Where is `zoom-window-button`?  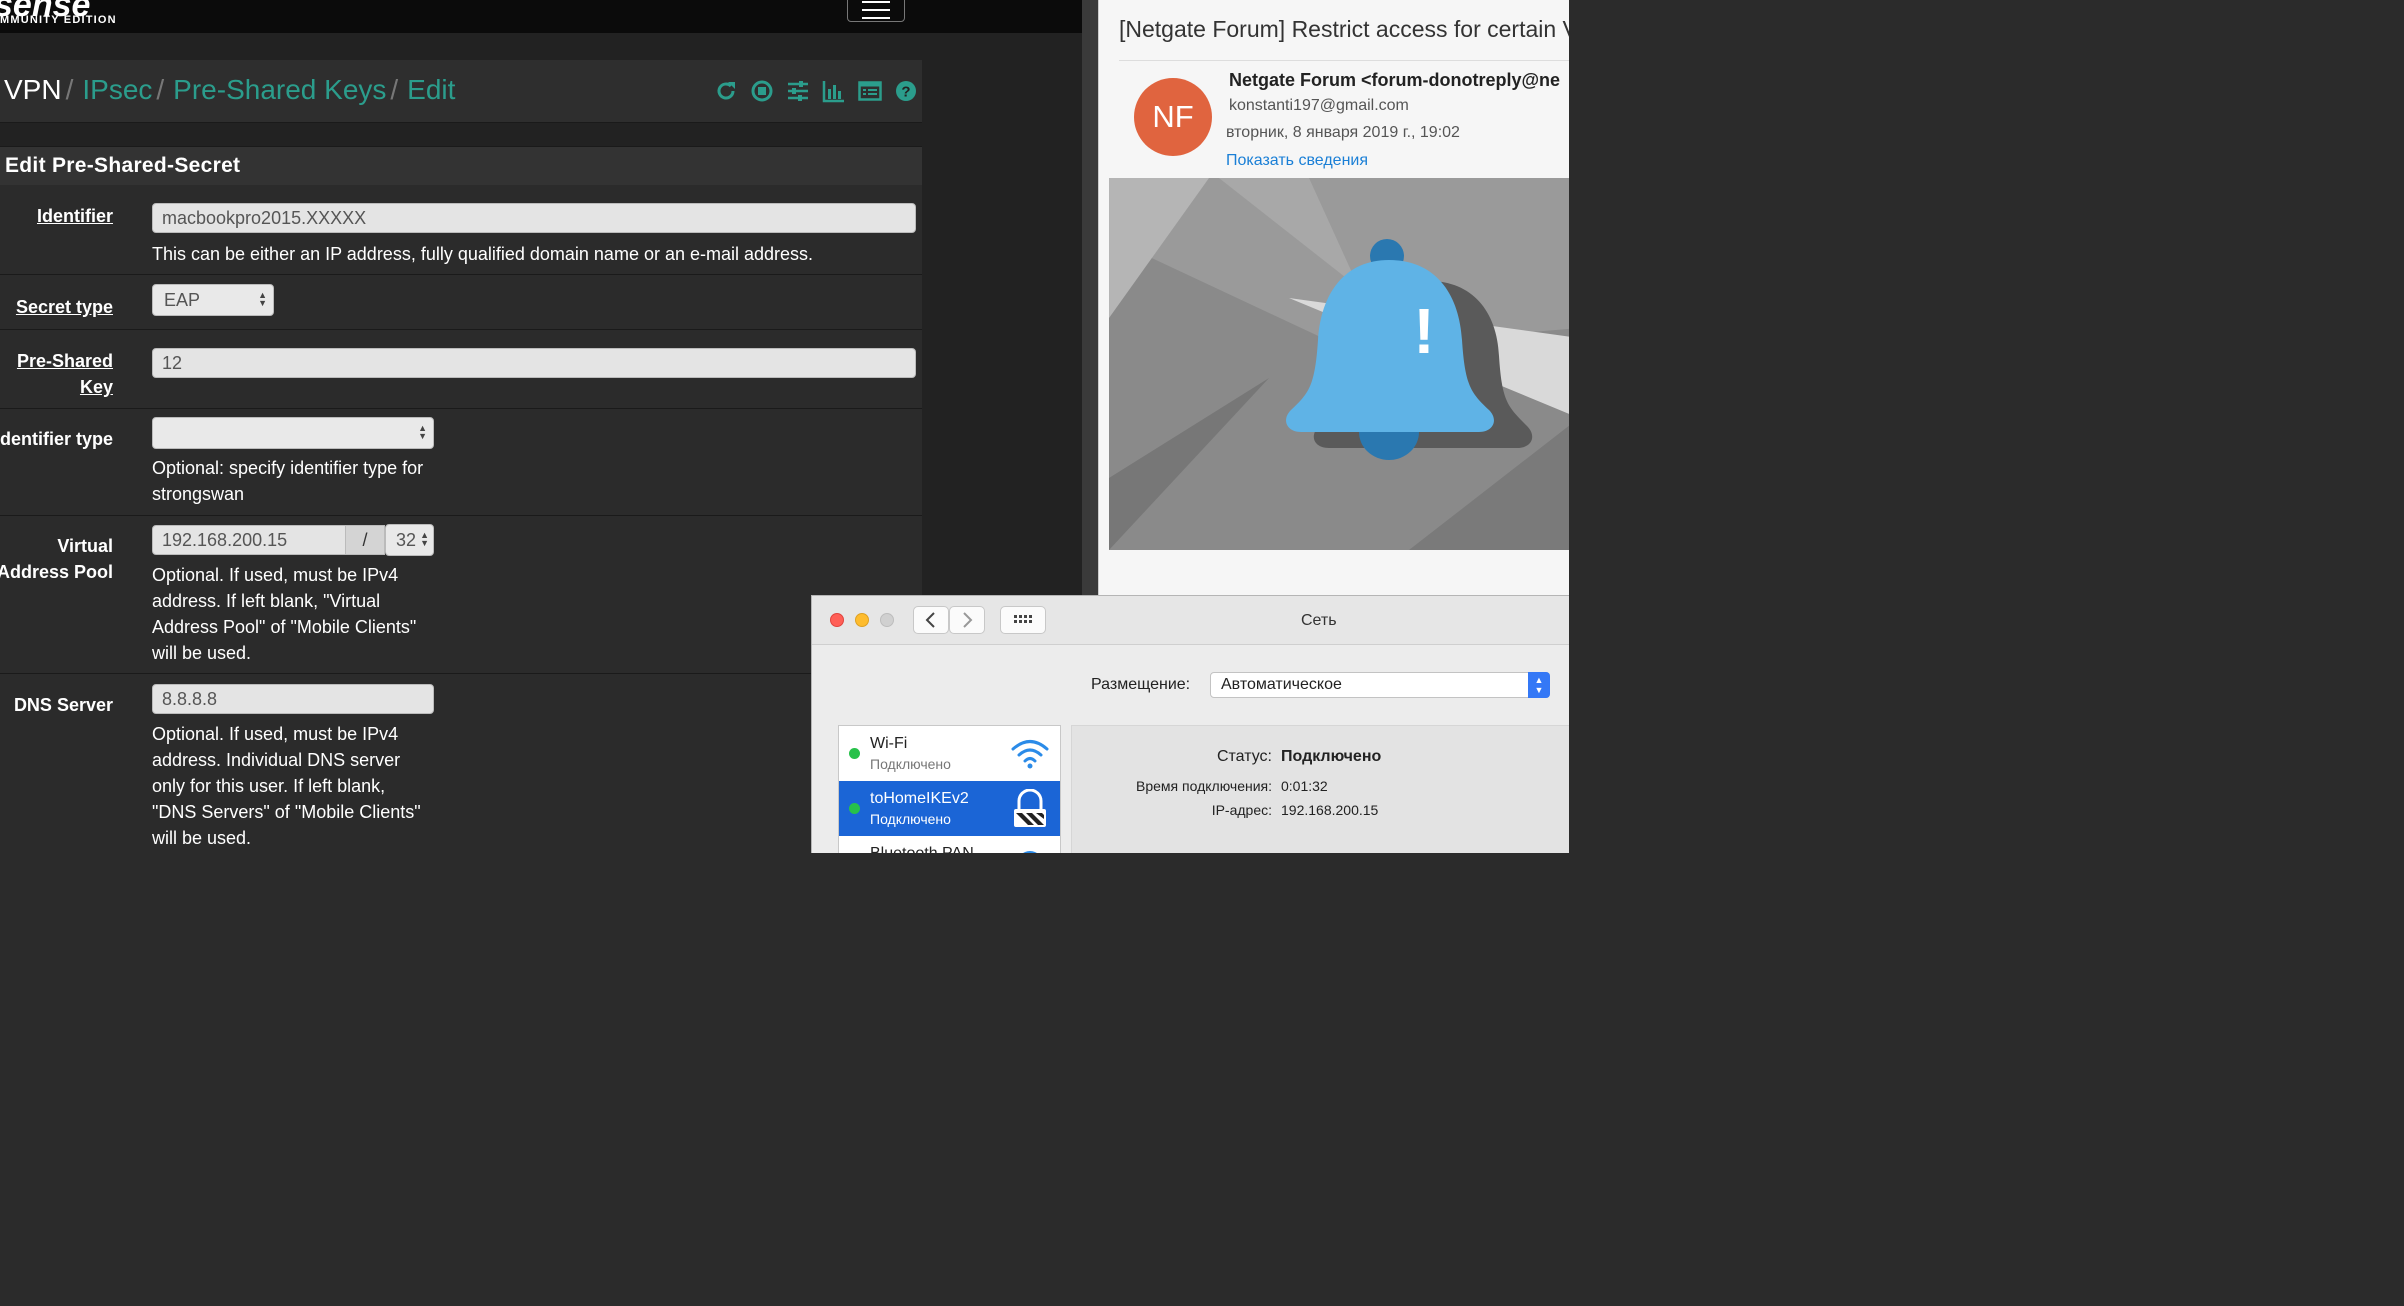 zoom-window-button is located at coordinates (887, 620).